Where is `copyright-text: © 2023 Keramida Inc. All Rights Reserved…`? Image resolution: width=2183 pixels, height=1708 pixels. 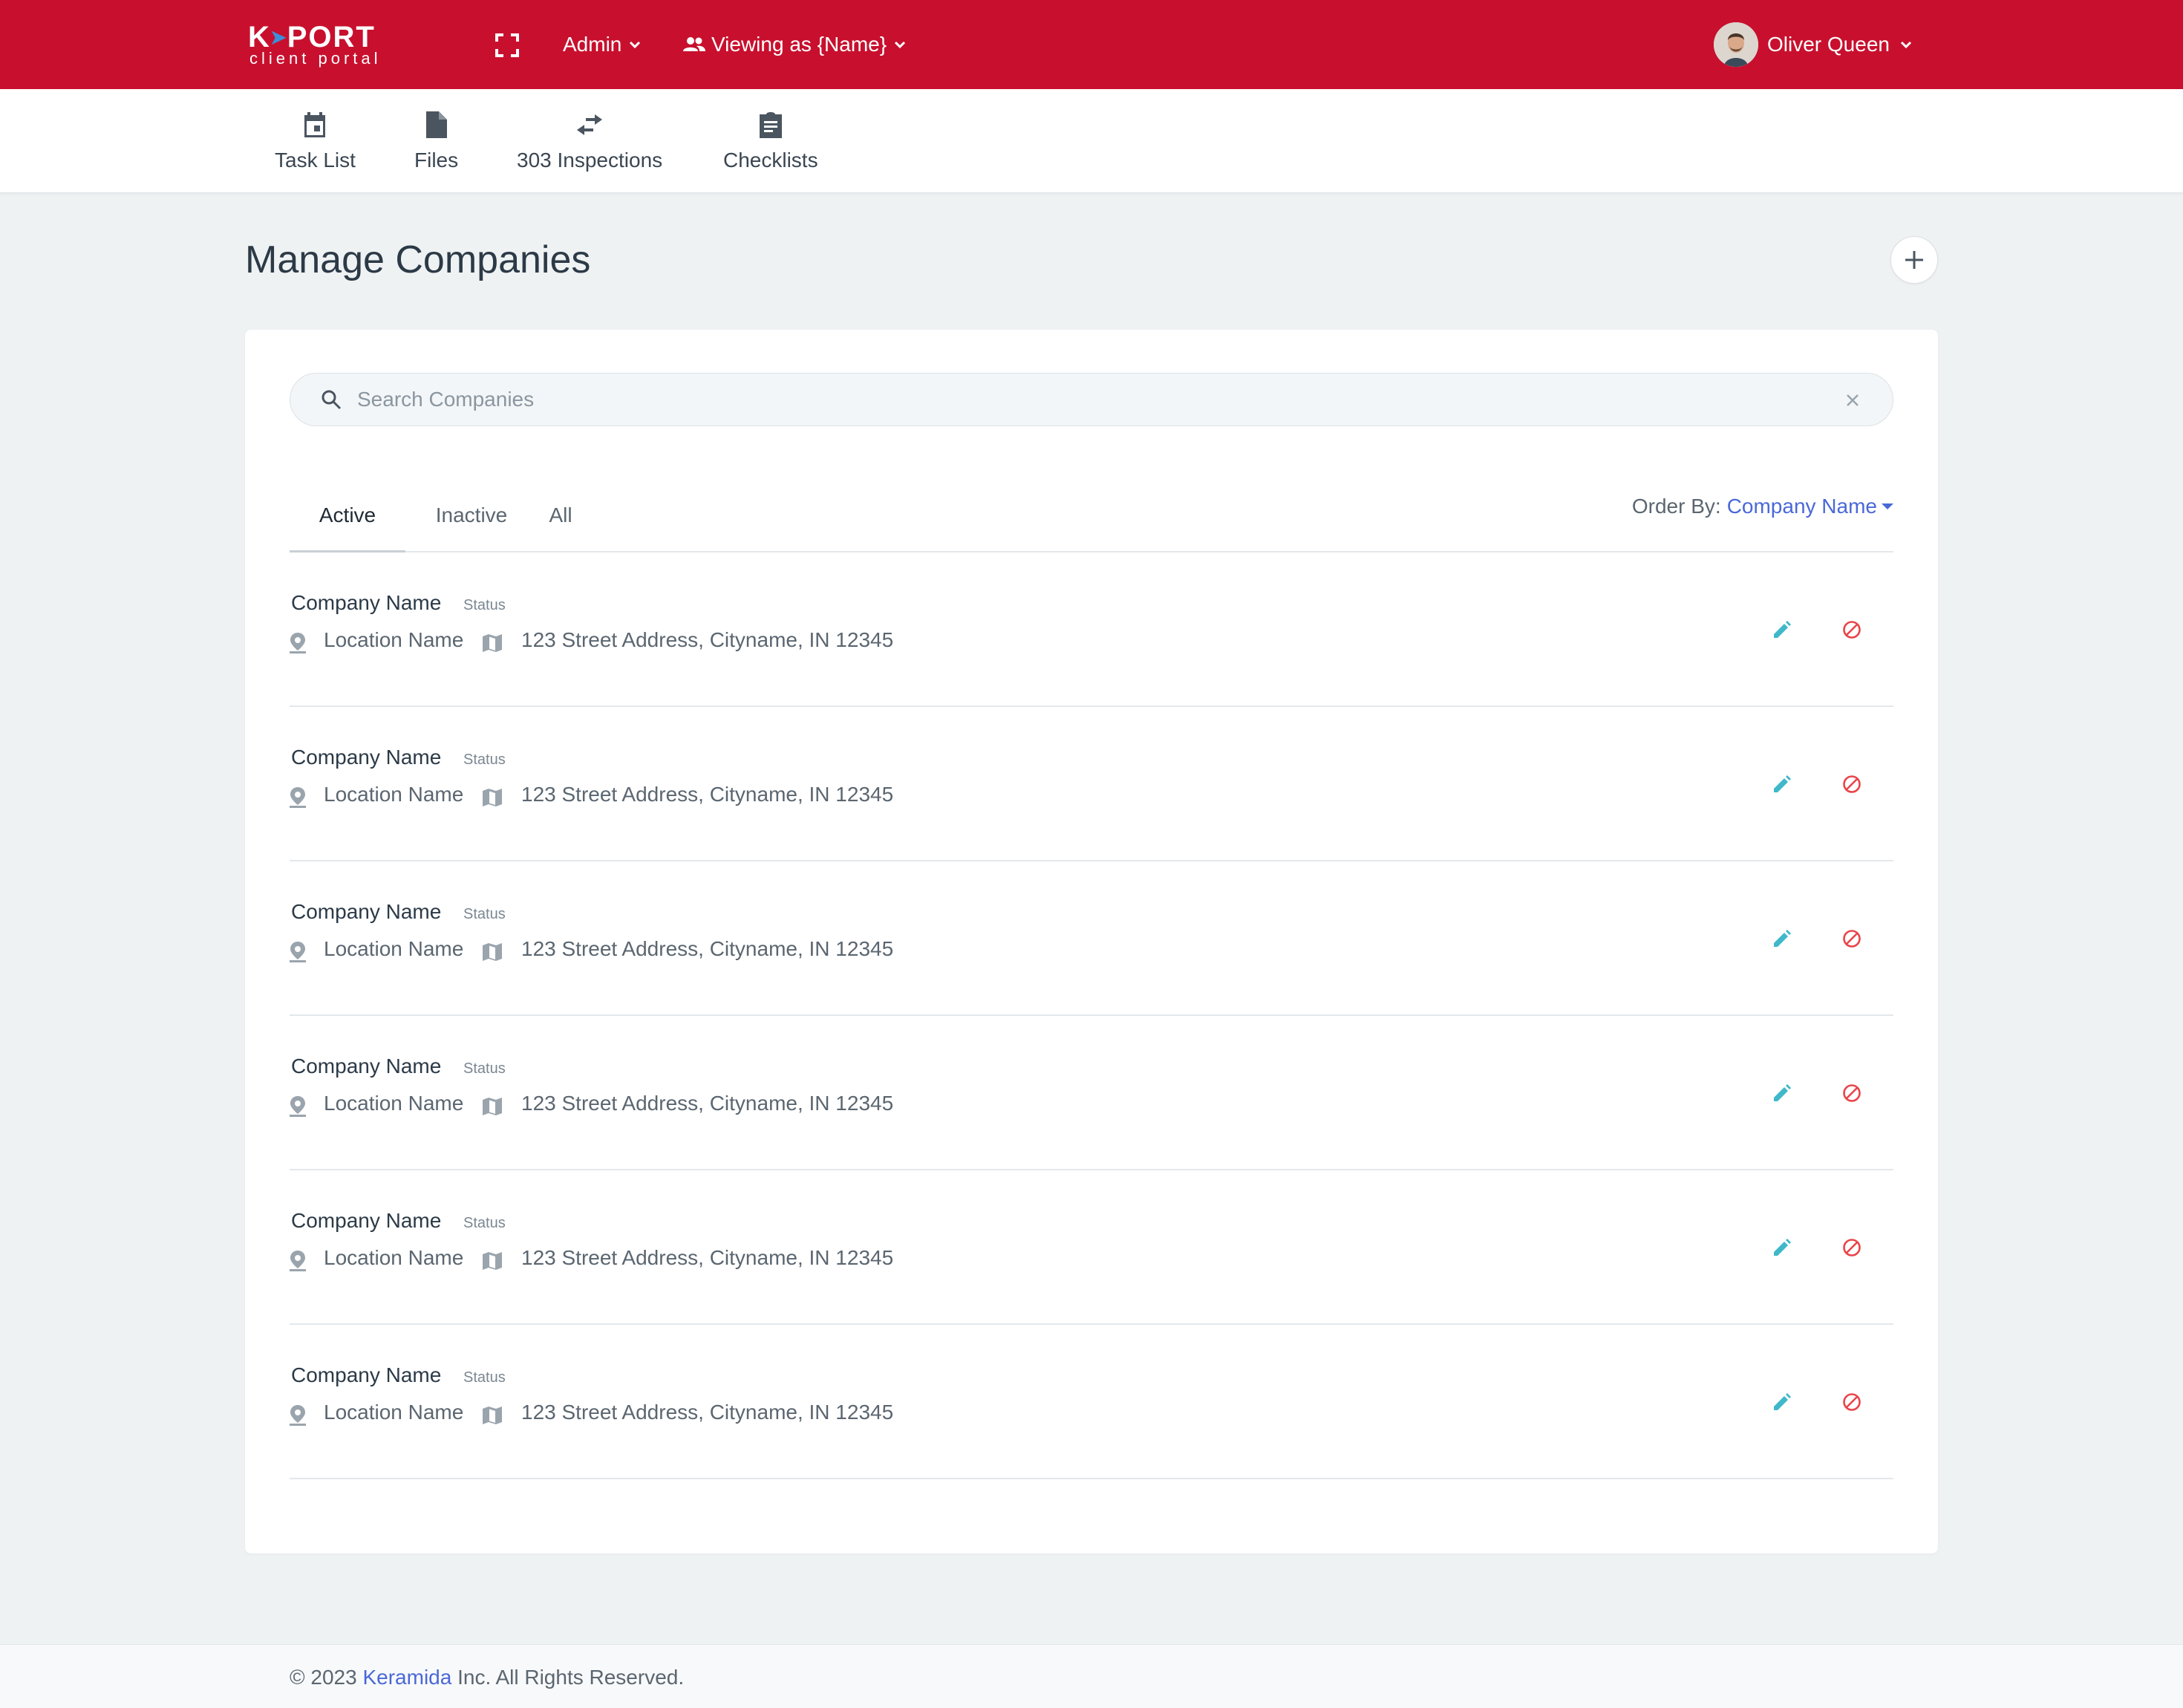 copyright-text: © 2023 Keramida Inc. All Rights Reserved… is located at coordinates (487, 1677).